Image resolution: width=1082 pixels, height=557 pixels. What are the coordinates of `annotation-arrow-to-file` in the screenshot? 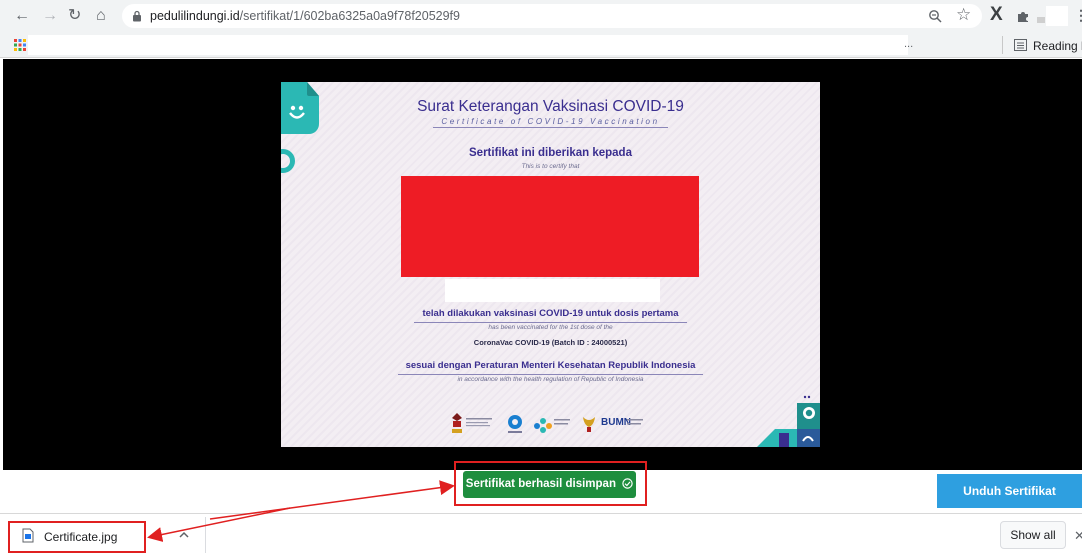 It's located at (219, 524).